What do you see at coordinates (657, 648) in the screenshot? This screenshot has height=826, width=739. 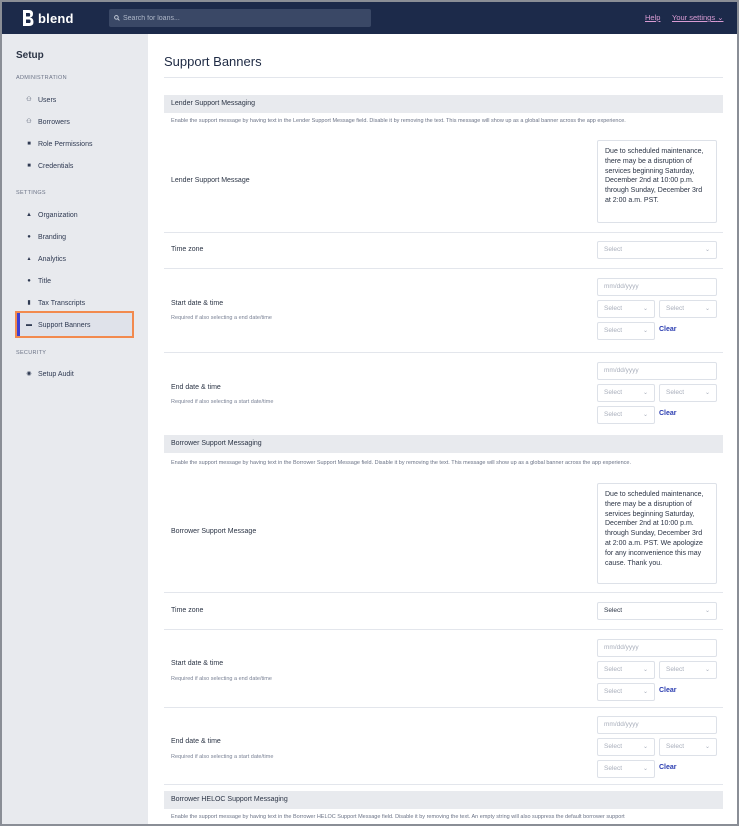 I see `borrower-start-date-input: mm/dd/yyyy` at bounding box center [657, 648].